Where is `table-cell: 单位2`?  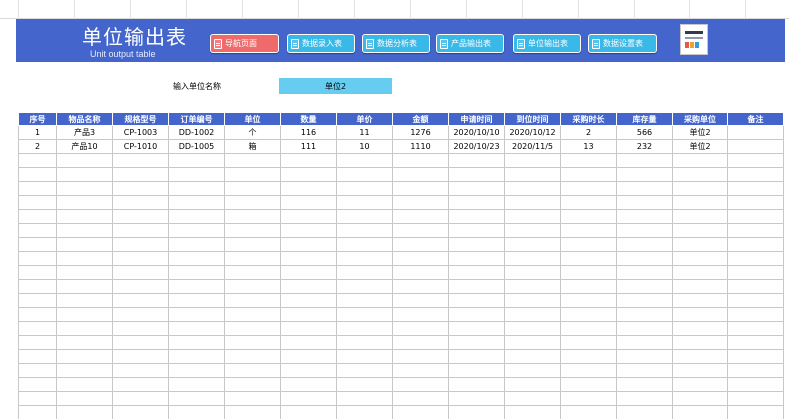 table-cell: 单位2 is located at coordinates (700, 132).